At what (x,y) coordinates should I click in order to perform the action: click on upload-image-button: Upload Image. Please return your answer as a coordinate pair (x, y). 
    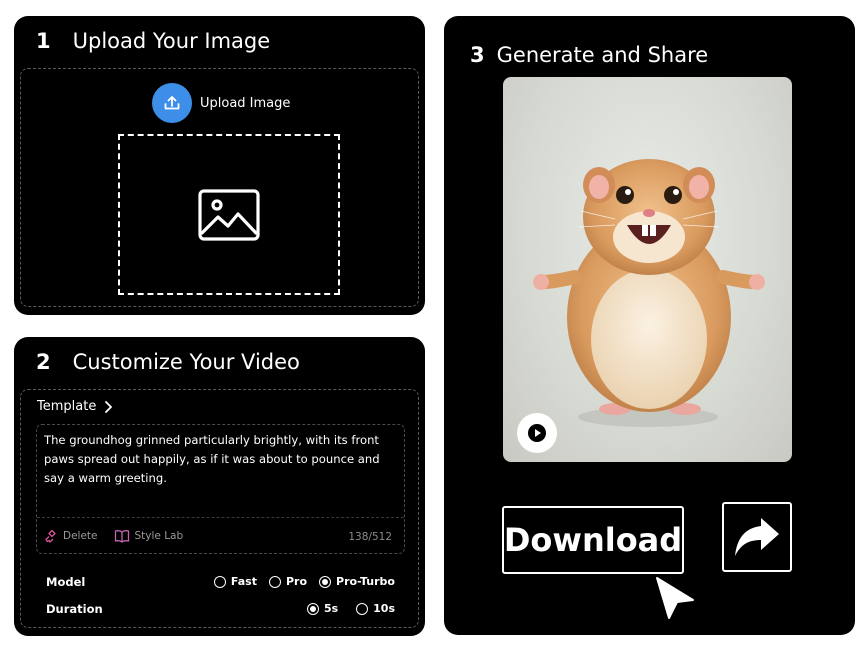
    Looking at the image, I should click on (221, 103).